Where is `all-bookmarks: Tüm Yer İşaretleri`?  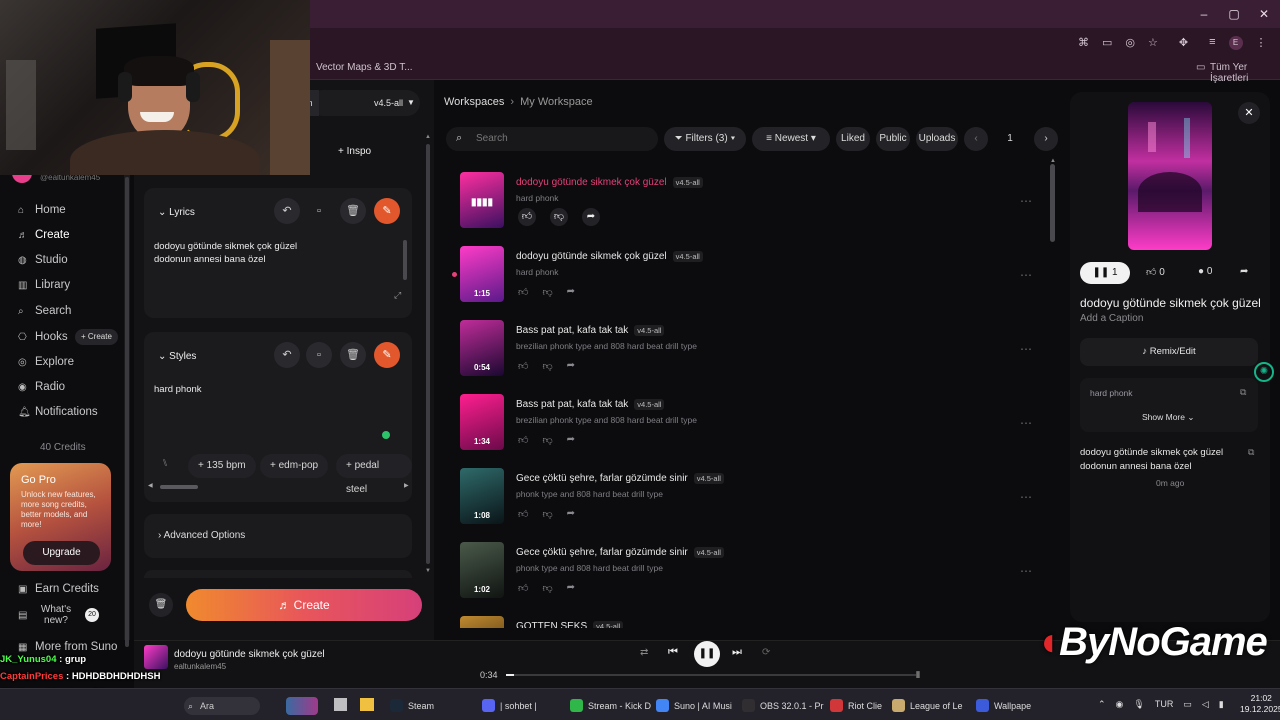 all-bookmarks: Tüm Yer İşaretleri is located at coordinates (1245, 73).